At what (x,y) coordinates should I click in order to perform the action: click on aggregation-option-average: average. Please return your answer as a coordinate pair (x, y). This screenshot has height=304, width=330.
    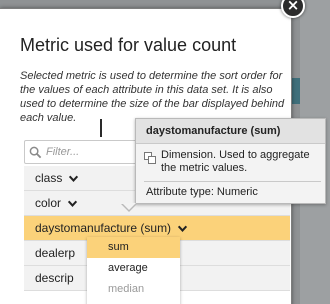
    Looking at the image, I should click on (133, 268).